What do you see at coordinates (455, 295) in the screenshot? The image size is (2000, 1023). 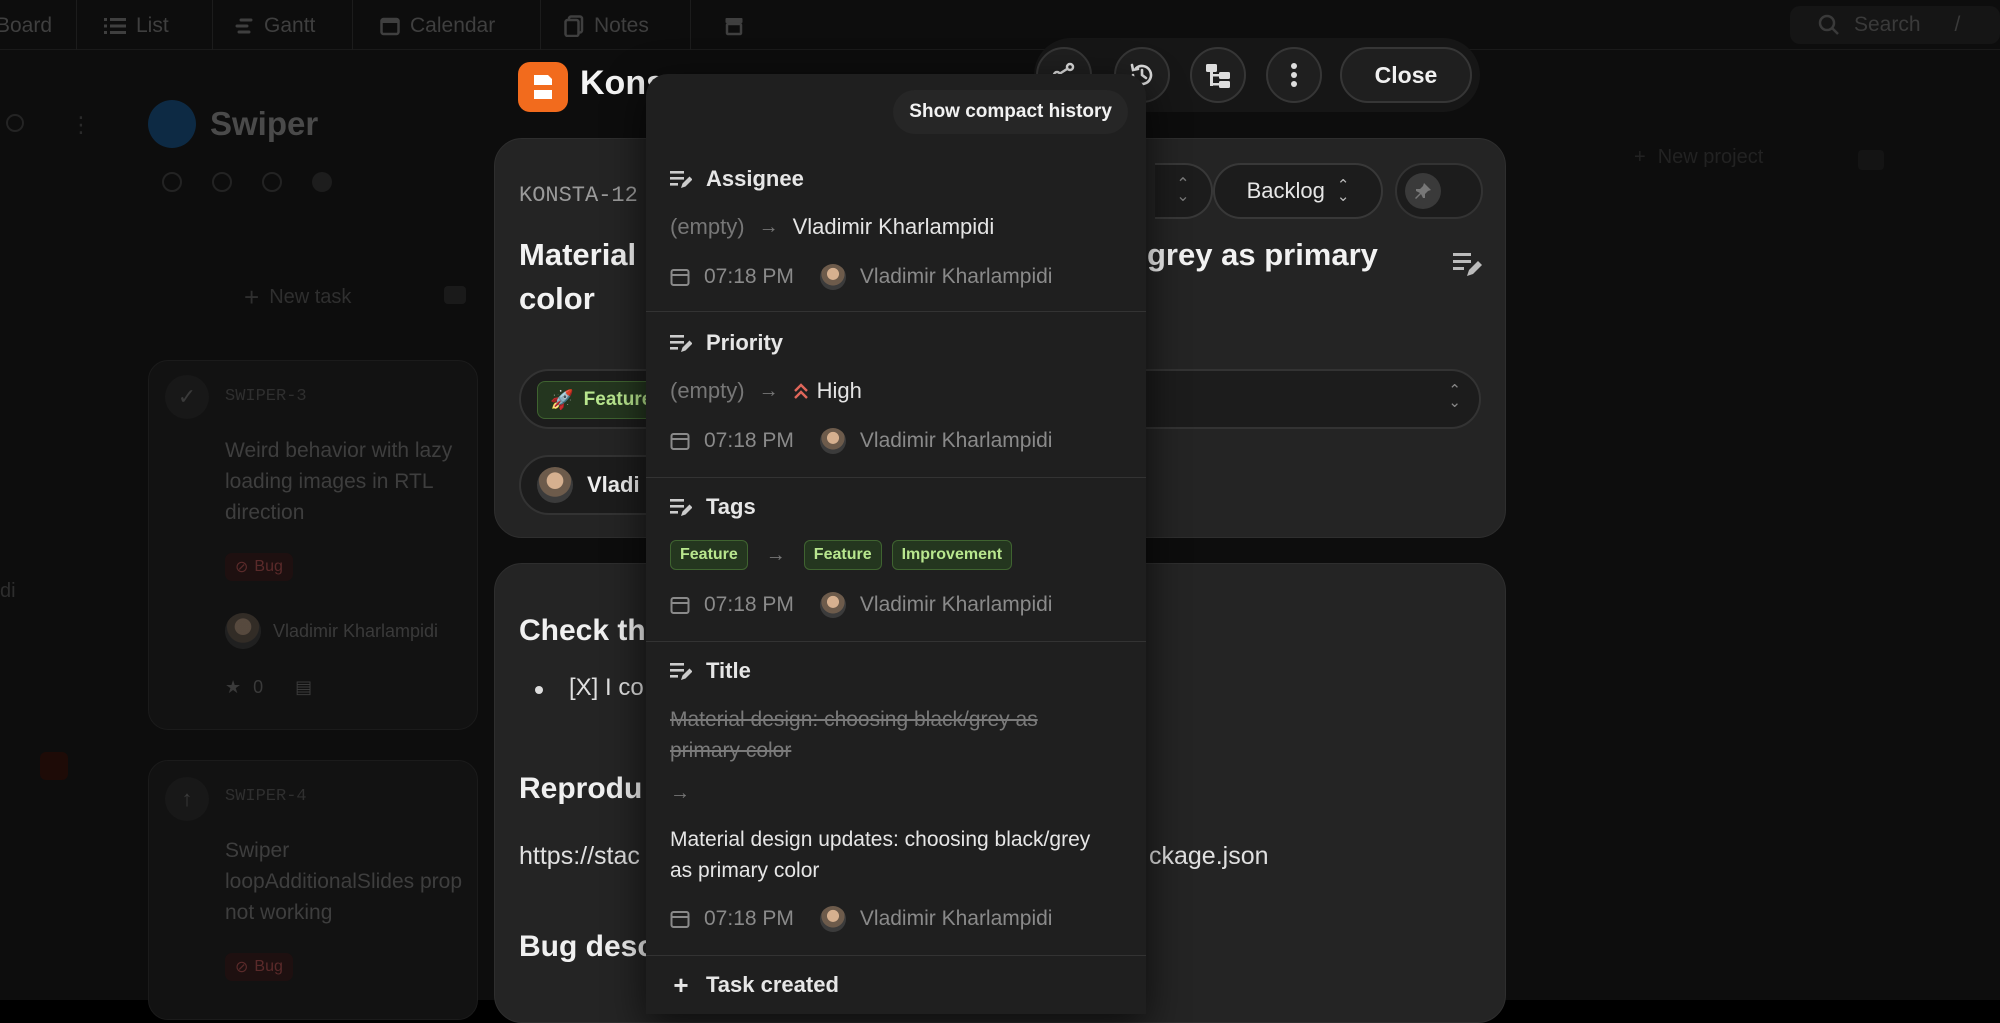 I see `column-menu-icon` at bounding box center [455, 295].